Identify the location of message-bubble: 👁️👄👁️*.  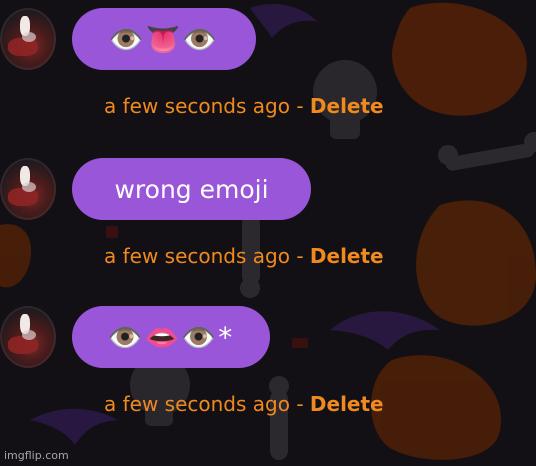
(171, 337).